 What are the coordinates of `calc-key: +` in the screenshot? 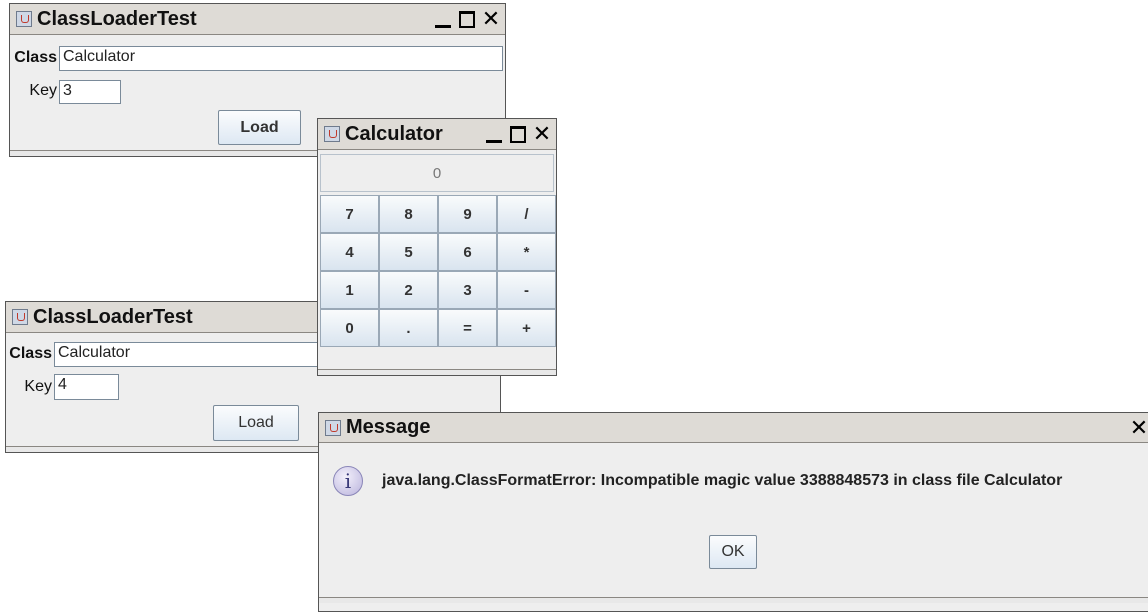 It's located at (526, 328).